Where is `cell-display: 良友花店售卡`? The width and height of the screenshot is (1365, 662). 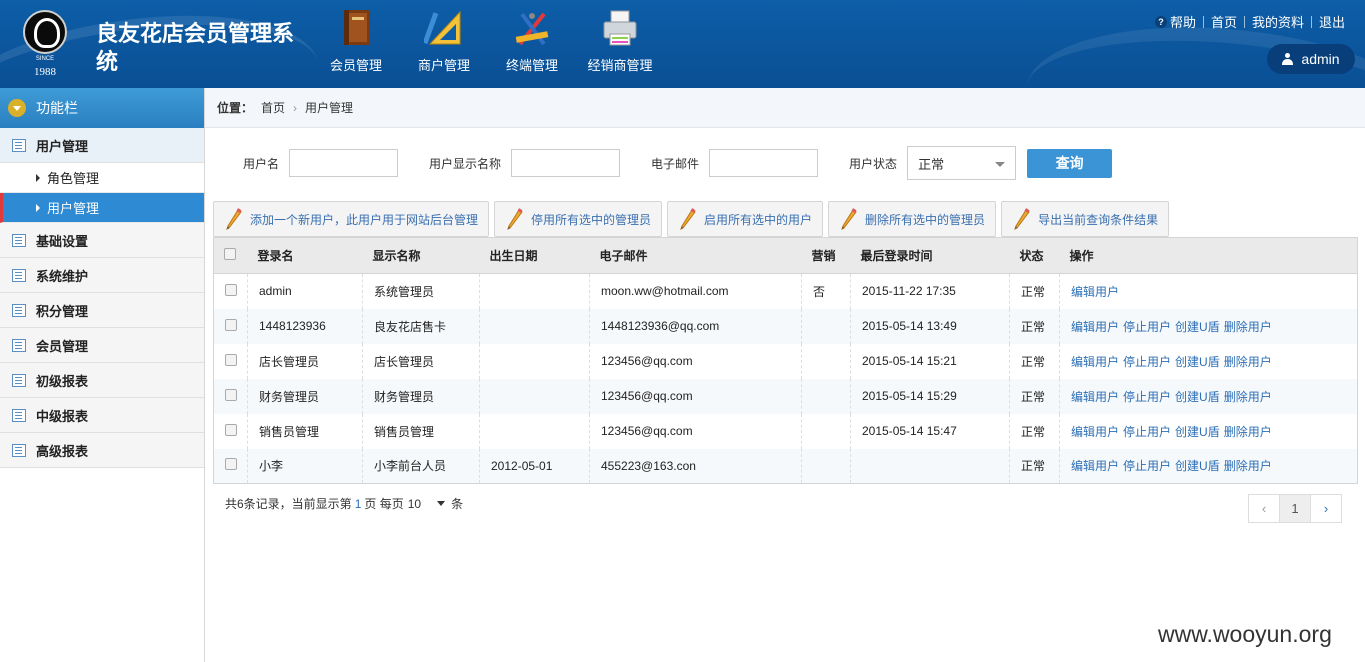 cell-display: 良友花店售卡 is located at coordinates (421, 326).